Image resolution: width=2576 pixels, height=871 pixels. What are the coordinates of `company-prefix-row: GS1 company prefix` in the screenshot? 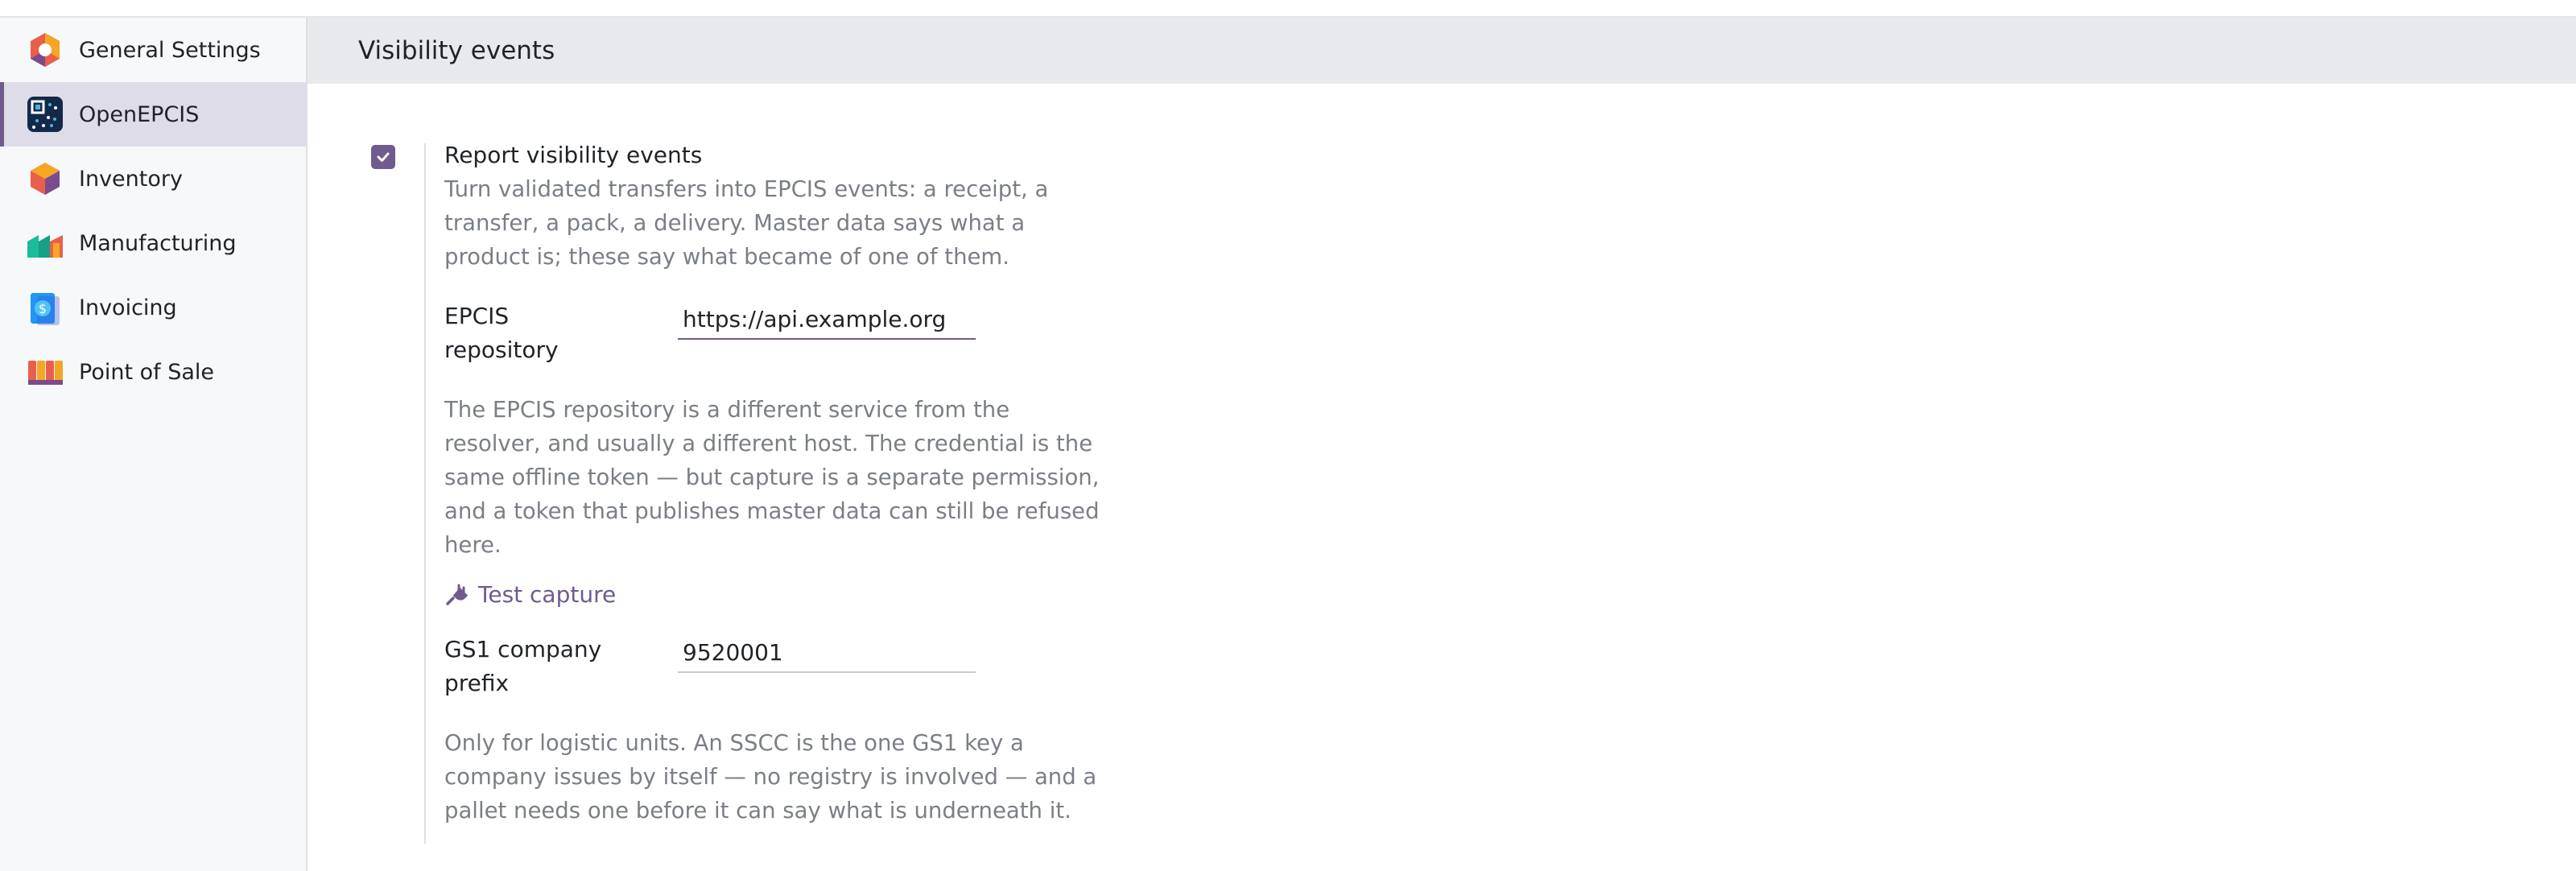 It's located at (774, 666).